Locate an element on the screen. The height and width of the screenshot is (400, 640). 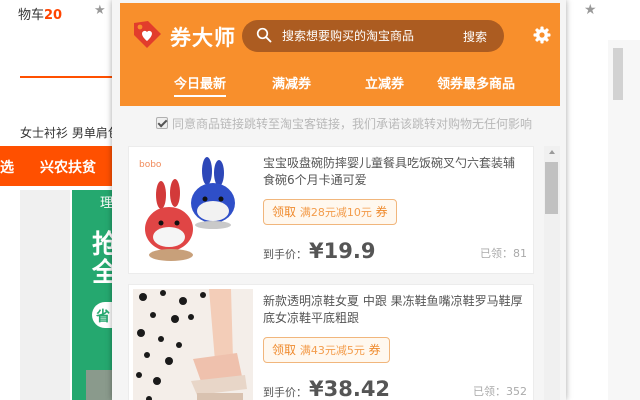
redirect-consent: 同意商品链接跳转至淘宝客链接，我们承诺该跳转对购物无任何影响 is located at coordinates (344, 123).